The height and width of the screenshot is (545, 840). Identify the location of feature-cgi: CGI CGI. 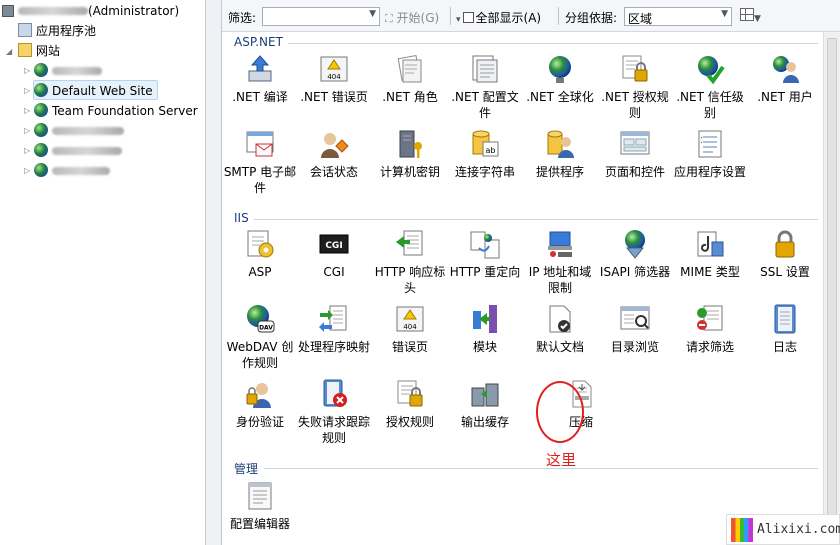
(334, 254).